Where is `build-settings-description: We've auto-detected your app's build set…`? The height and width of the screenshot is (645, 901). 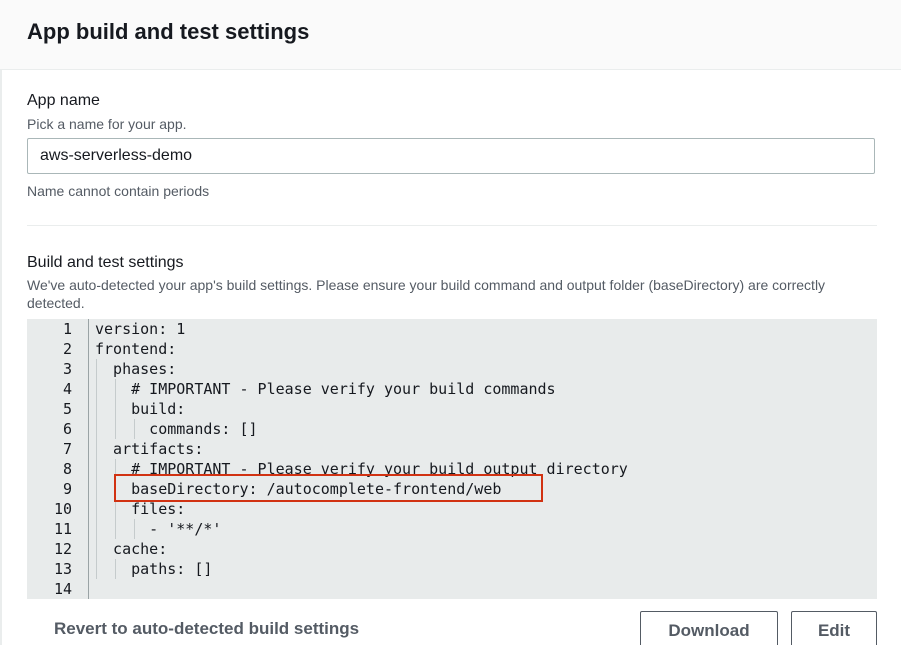 build-settings-description: We've auto-detected your app's build set… is located at coordinates (426, 294).